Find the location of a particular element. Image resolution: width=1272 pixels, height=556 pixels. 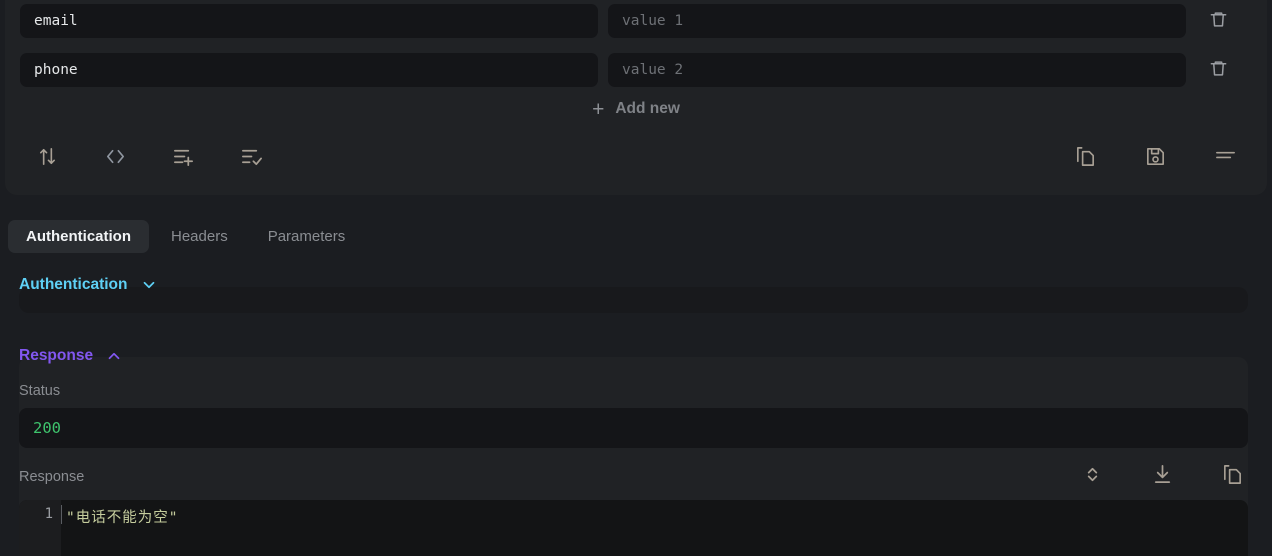

response-body-label: Response is located at coordinates (52, 477).